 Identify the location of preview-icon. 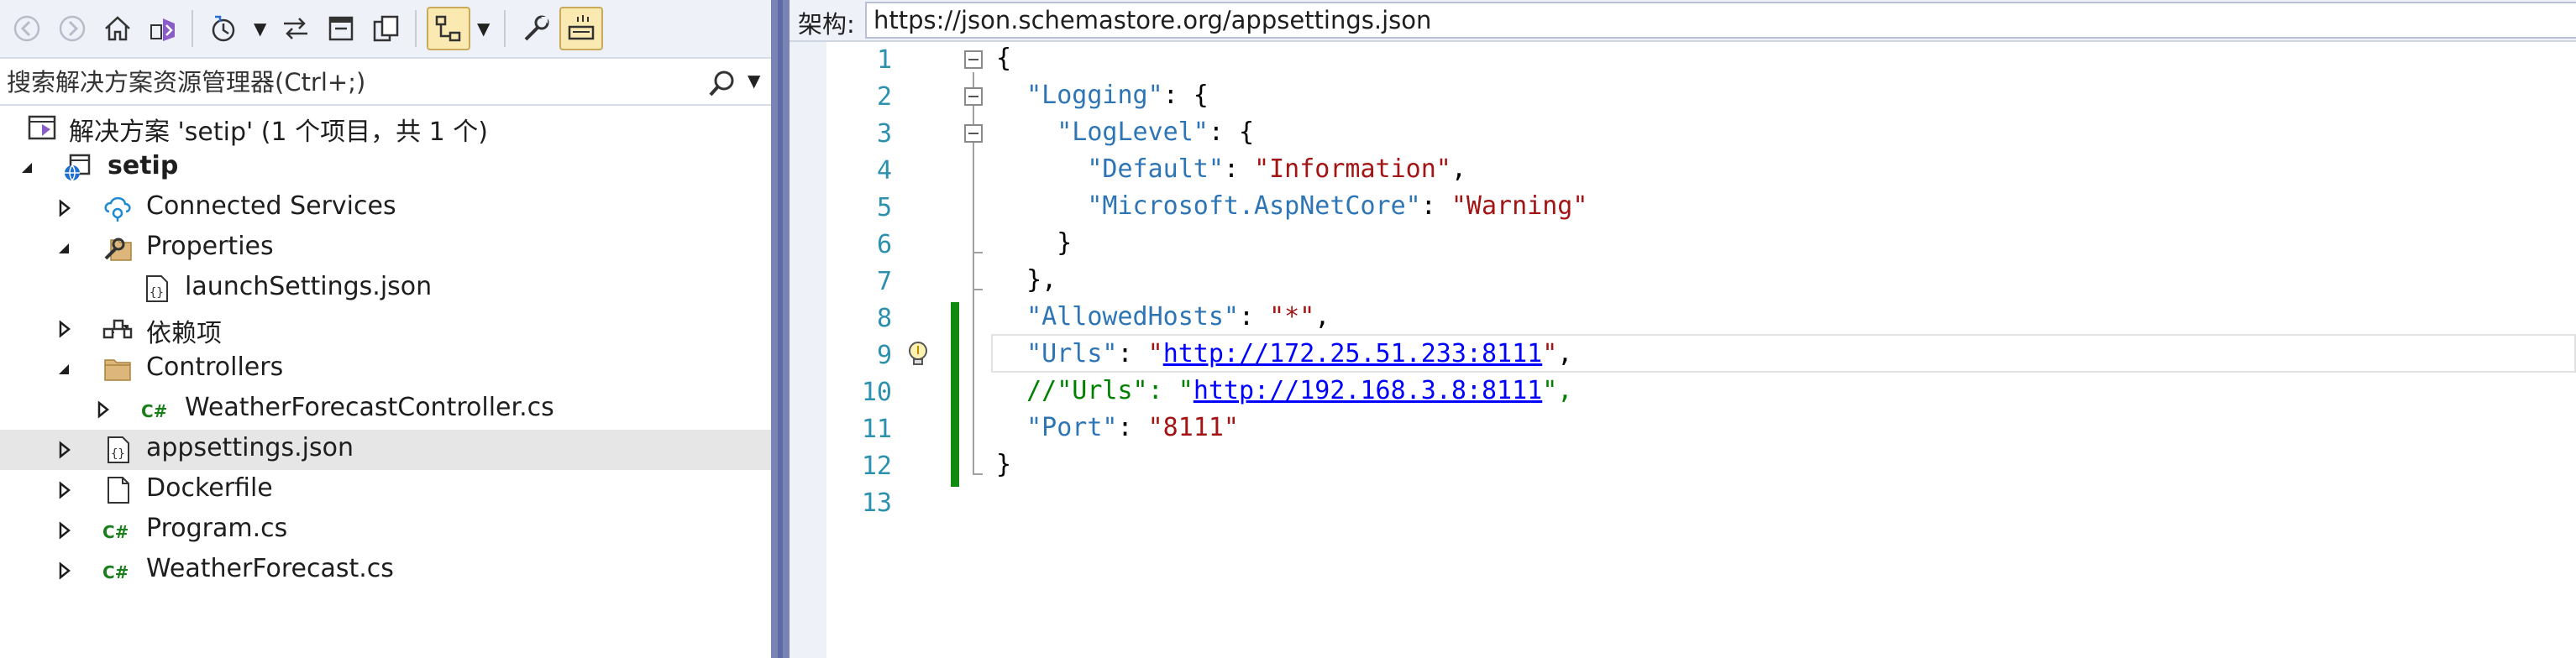
(581, 27).